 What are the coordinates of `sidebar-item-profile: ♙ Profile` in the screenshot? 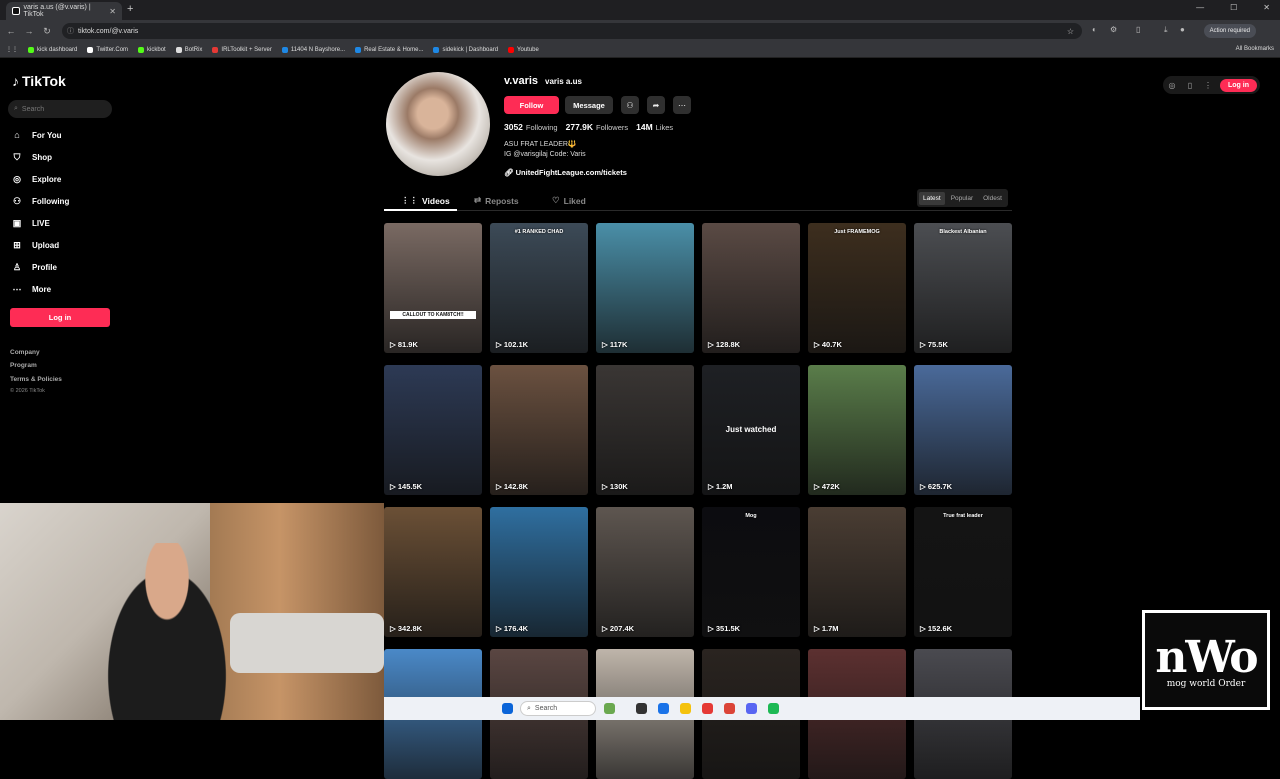 It's located at (34, 267).